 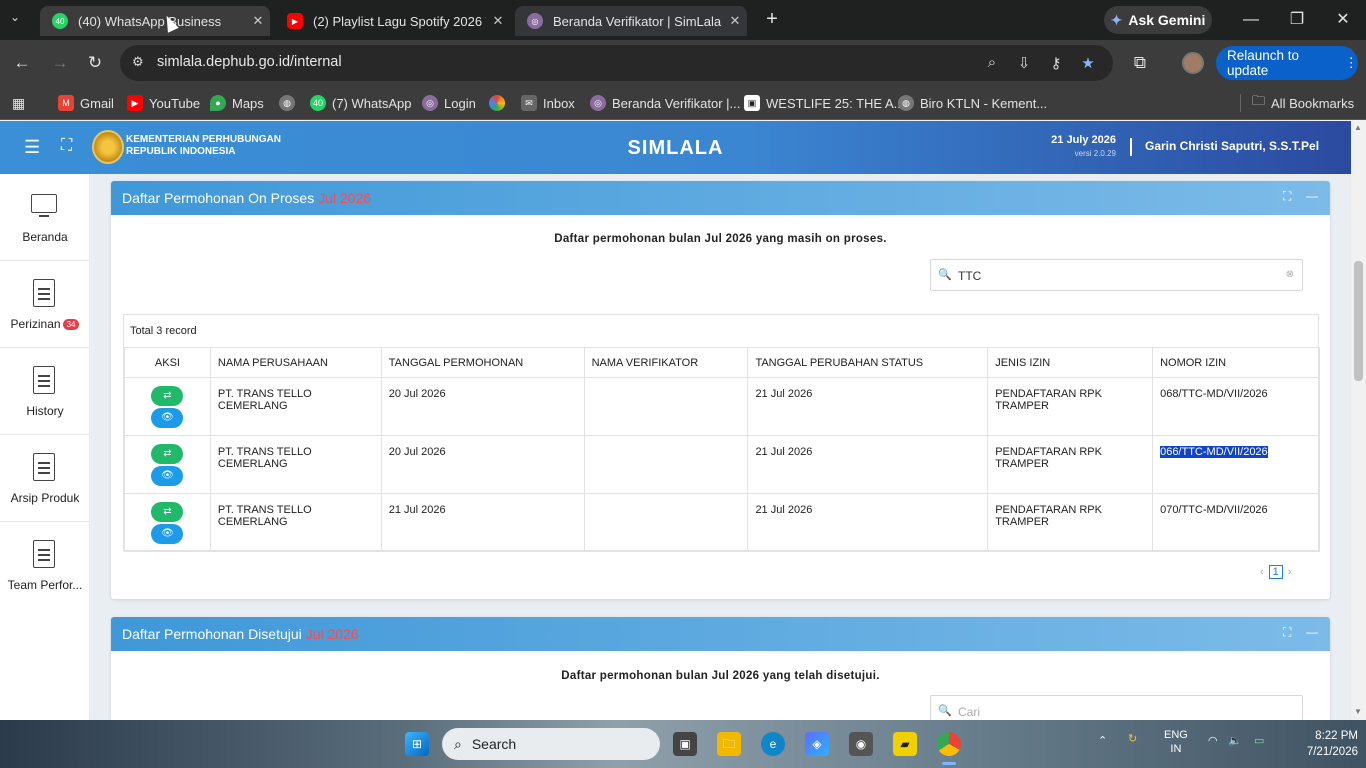 I want to click on back-button: ←, so click(x=22, y=63).